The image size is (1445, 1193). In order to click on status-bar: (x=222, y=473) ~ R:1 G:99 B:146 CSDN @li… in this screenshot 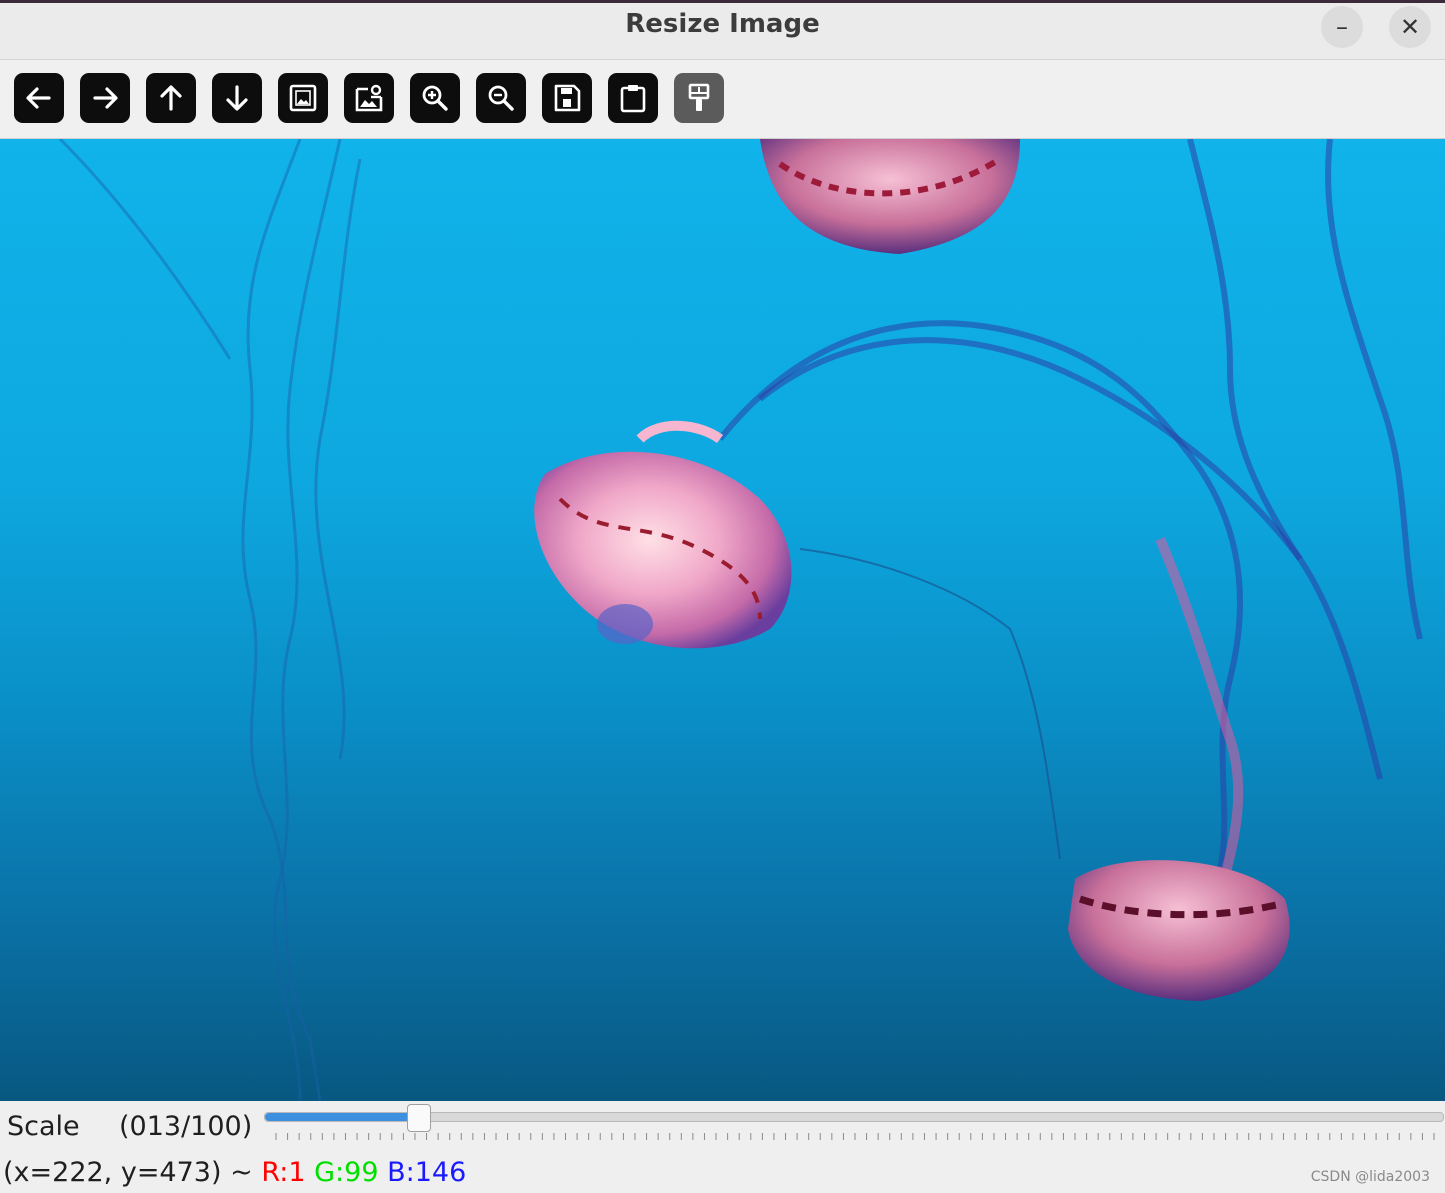, I will do `click(722, 1173)`.